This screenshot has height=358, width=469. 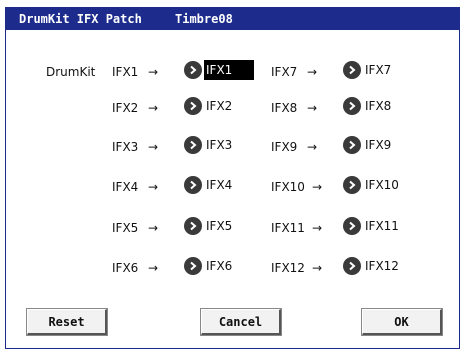 I want to click on ifx6-selector: IFX6, so click(x=209, y=266).